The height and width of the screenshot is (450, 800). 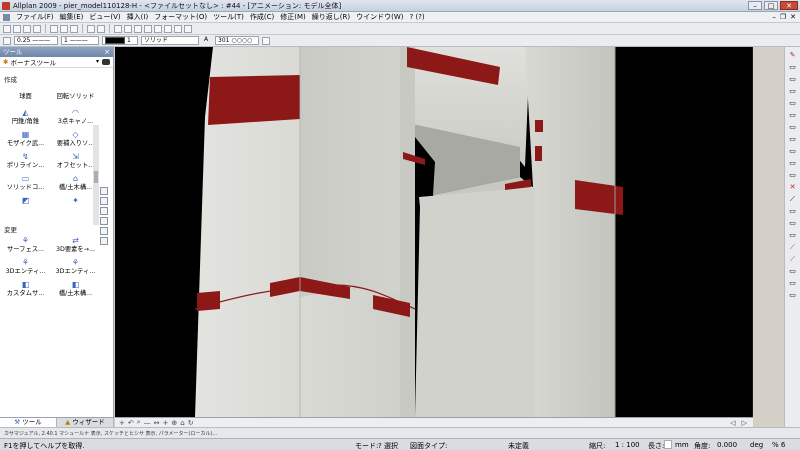 I want to click on close-button: ✕, so click(x=789, y=5).